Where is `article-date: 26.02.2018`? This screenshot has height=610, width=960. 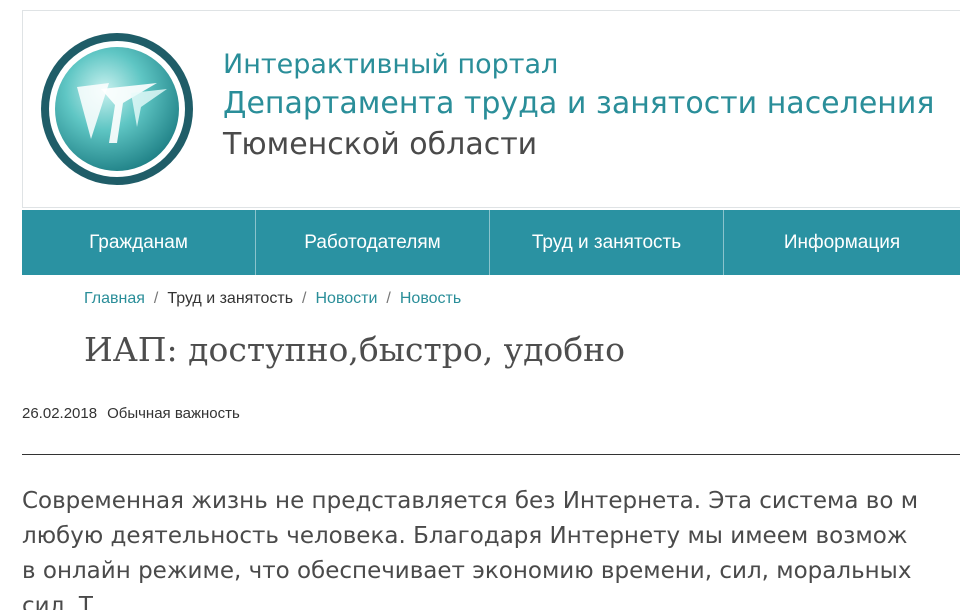 article-date: 26.02.2018 is located at coordinates (60, 413).